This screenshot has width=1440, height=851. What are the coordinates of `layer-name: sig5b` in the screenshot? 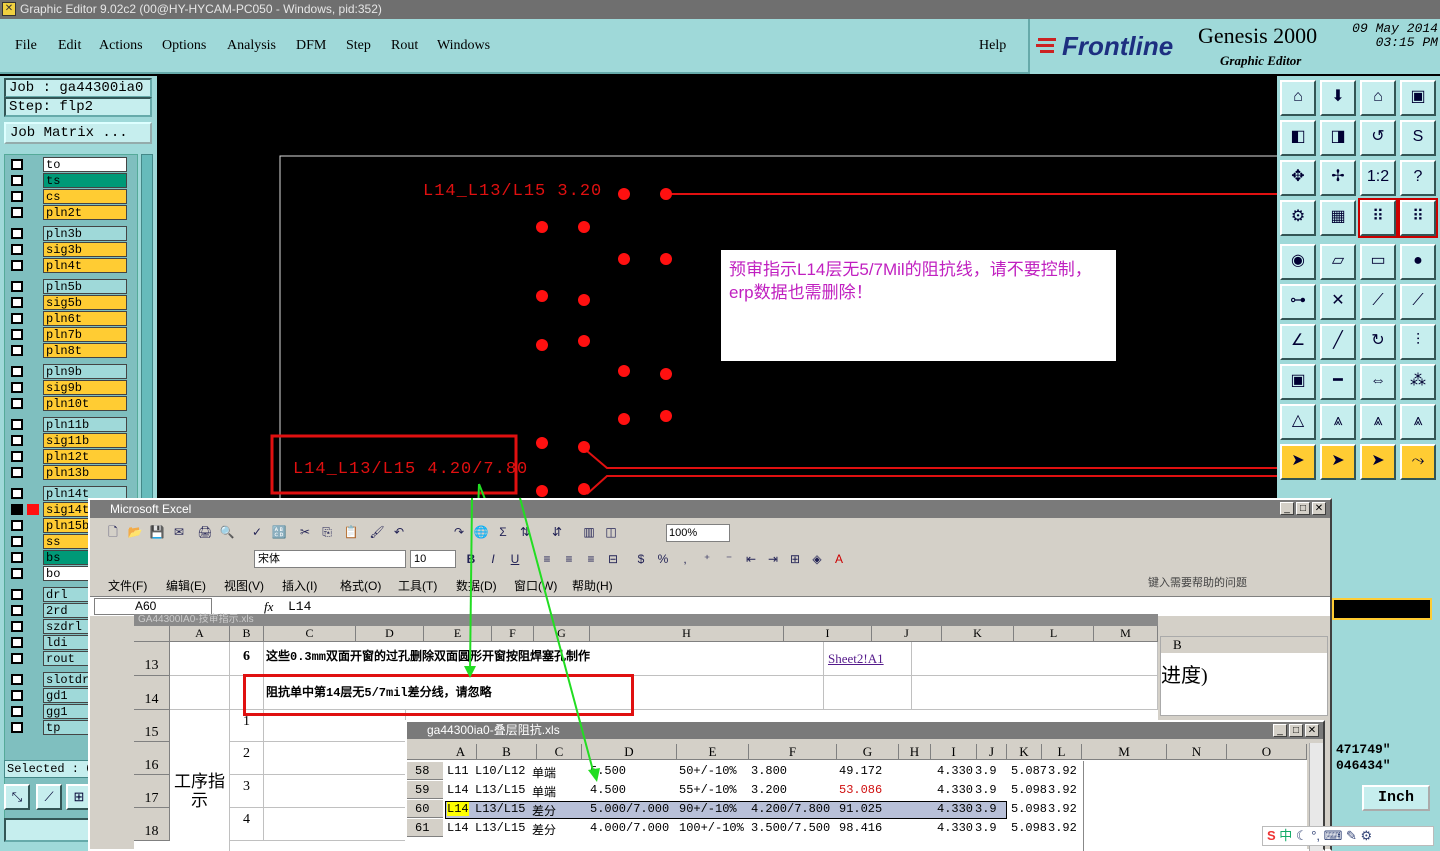 It's located at (85, 302).